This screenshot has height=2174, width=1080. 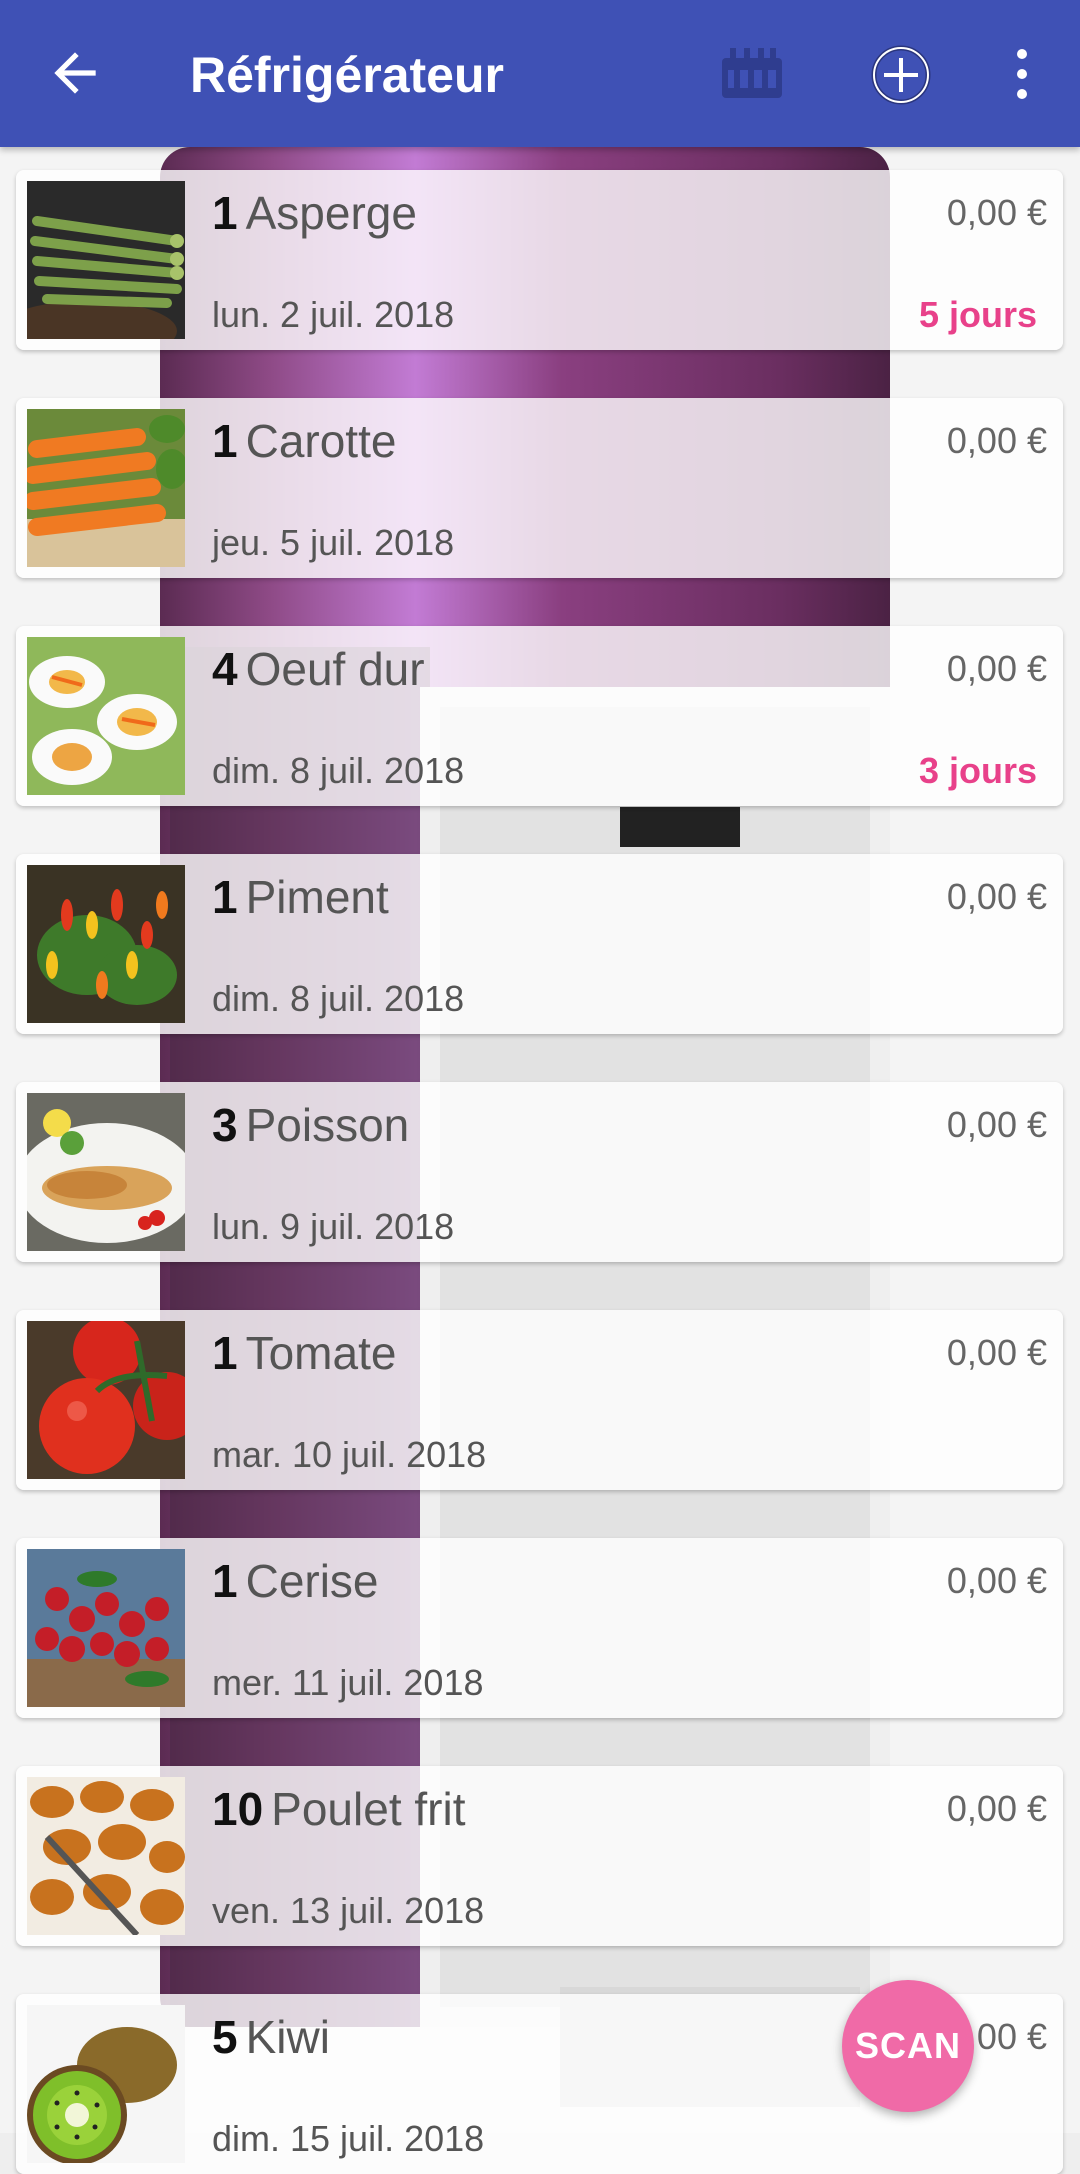 I want to click on calendar-icon, so click(x=752, y=74).